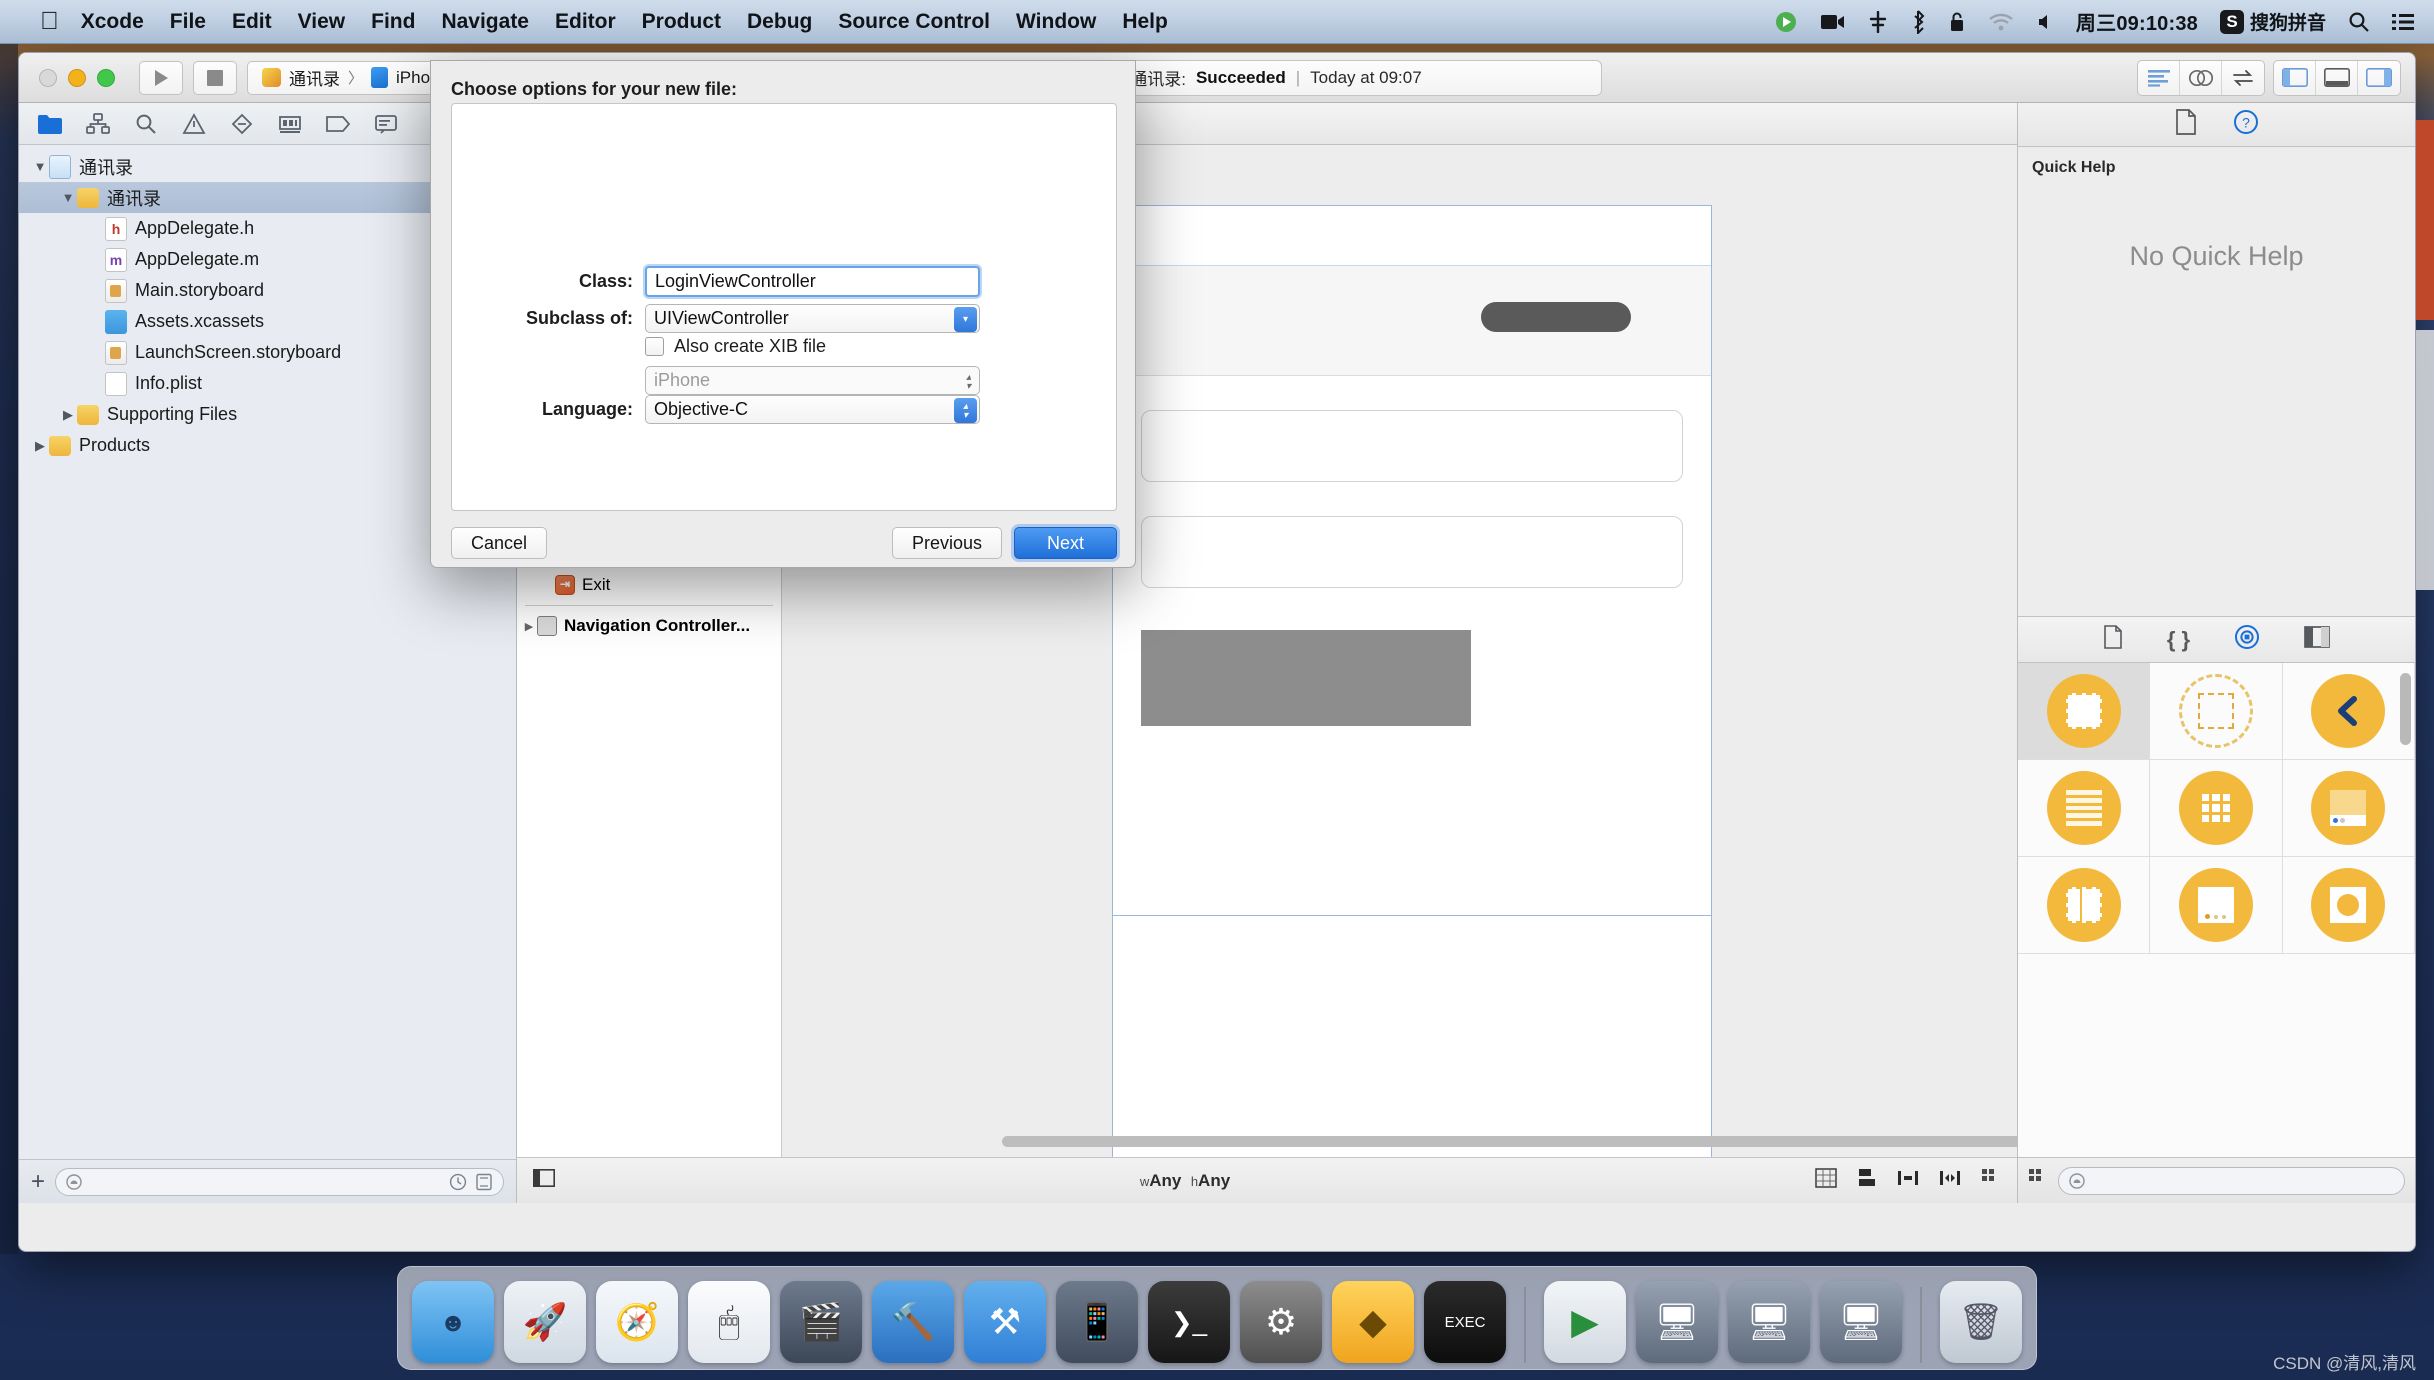  I want to click on menu-item-editor: Editor, so click(585, 22).